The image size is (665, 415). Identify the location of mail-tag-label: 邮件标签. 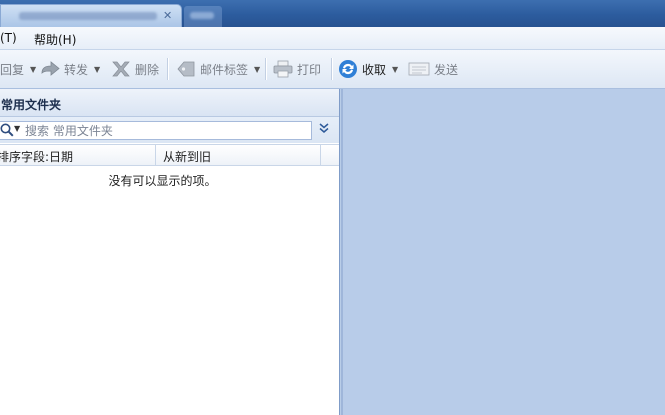
(224, 69).